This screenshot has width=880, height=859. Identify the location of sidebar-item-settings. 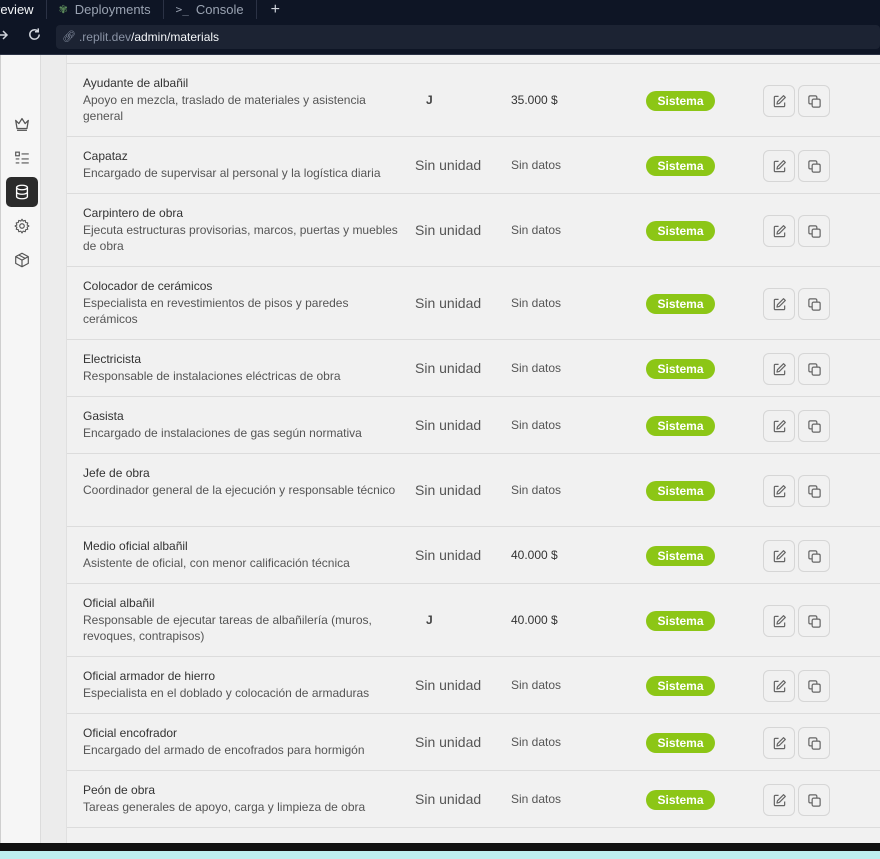
(22, 226).